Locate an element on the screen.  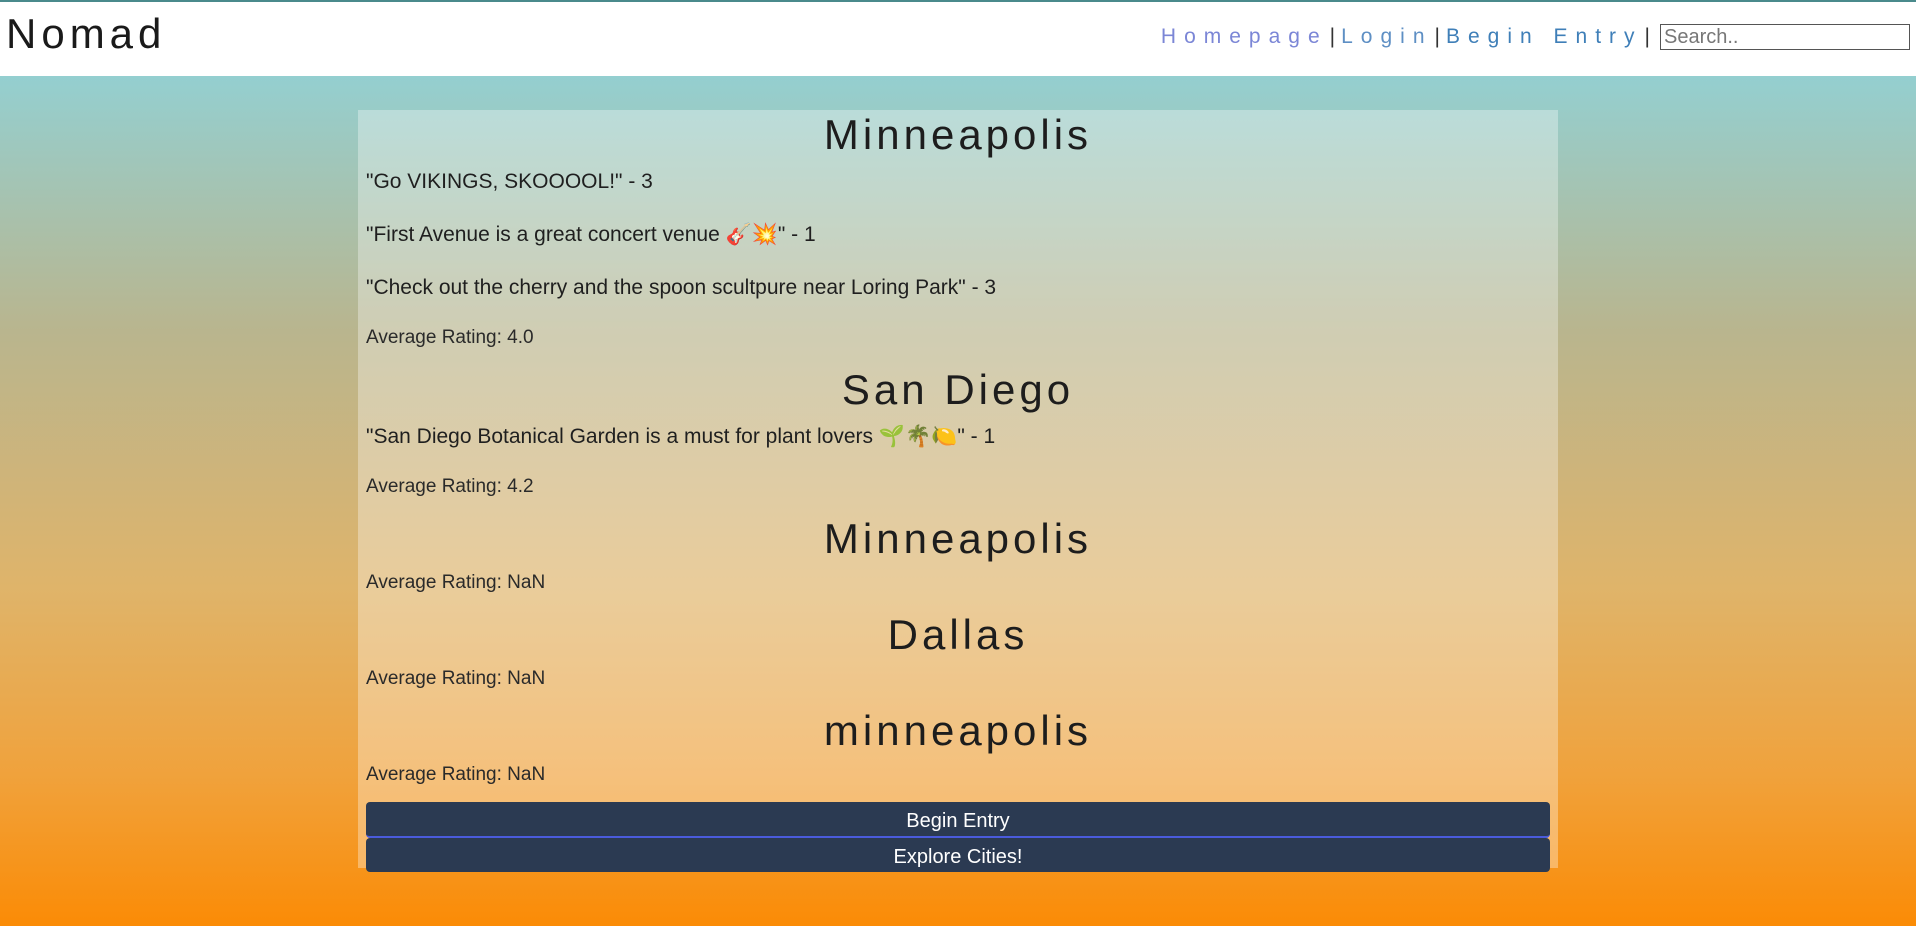
nav-begin-entry-link: Begin Entry is located at coordinates (1544, 37).